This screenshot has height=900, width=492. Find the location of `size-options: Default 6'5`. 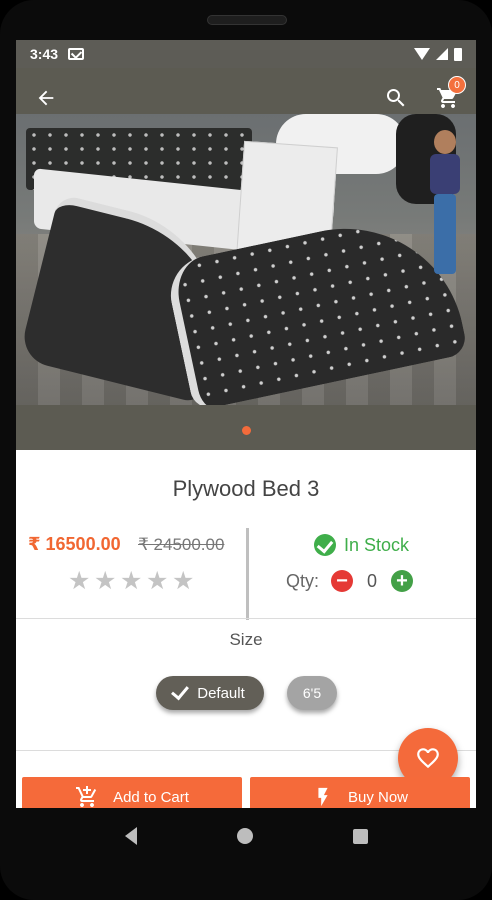

size-options: Default 6'5 is located at coordinates (246, 696).